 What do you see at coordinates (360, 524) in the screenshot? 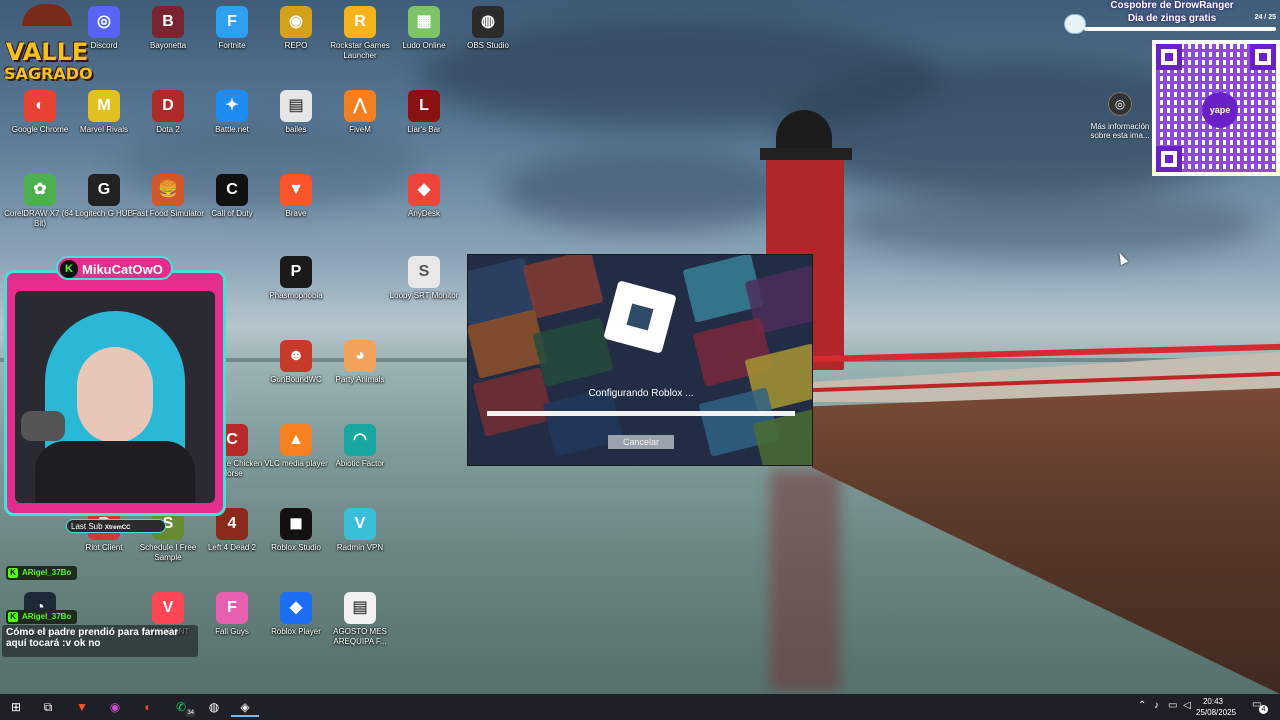
I see `radmin-vpn-icon: V` at bounding box center [360, 524].